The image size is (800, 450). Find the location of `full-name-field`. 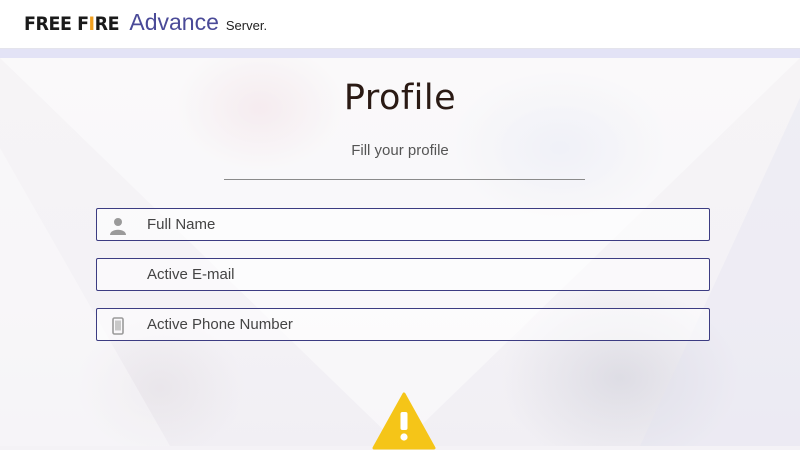

full-name-field is located at coordinates (403, 224).